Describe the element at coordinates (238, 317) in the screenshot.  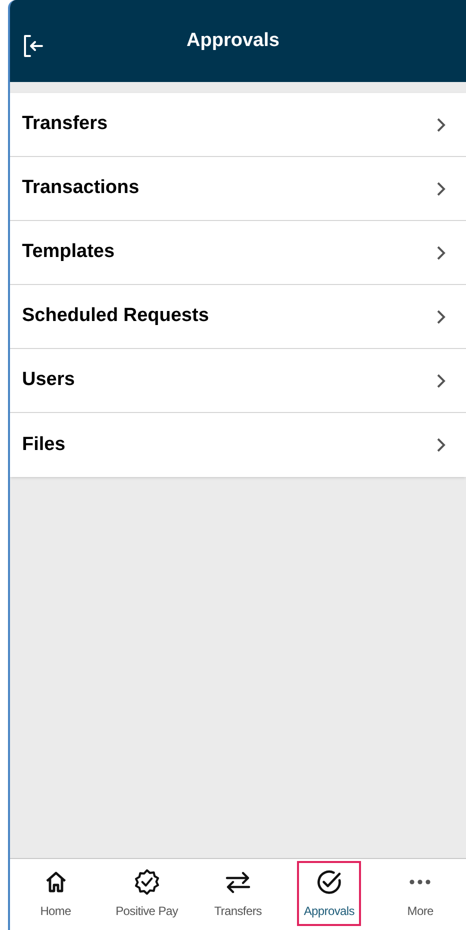
I see `menu-item: Scheduled Requests` at that location.